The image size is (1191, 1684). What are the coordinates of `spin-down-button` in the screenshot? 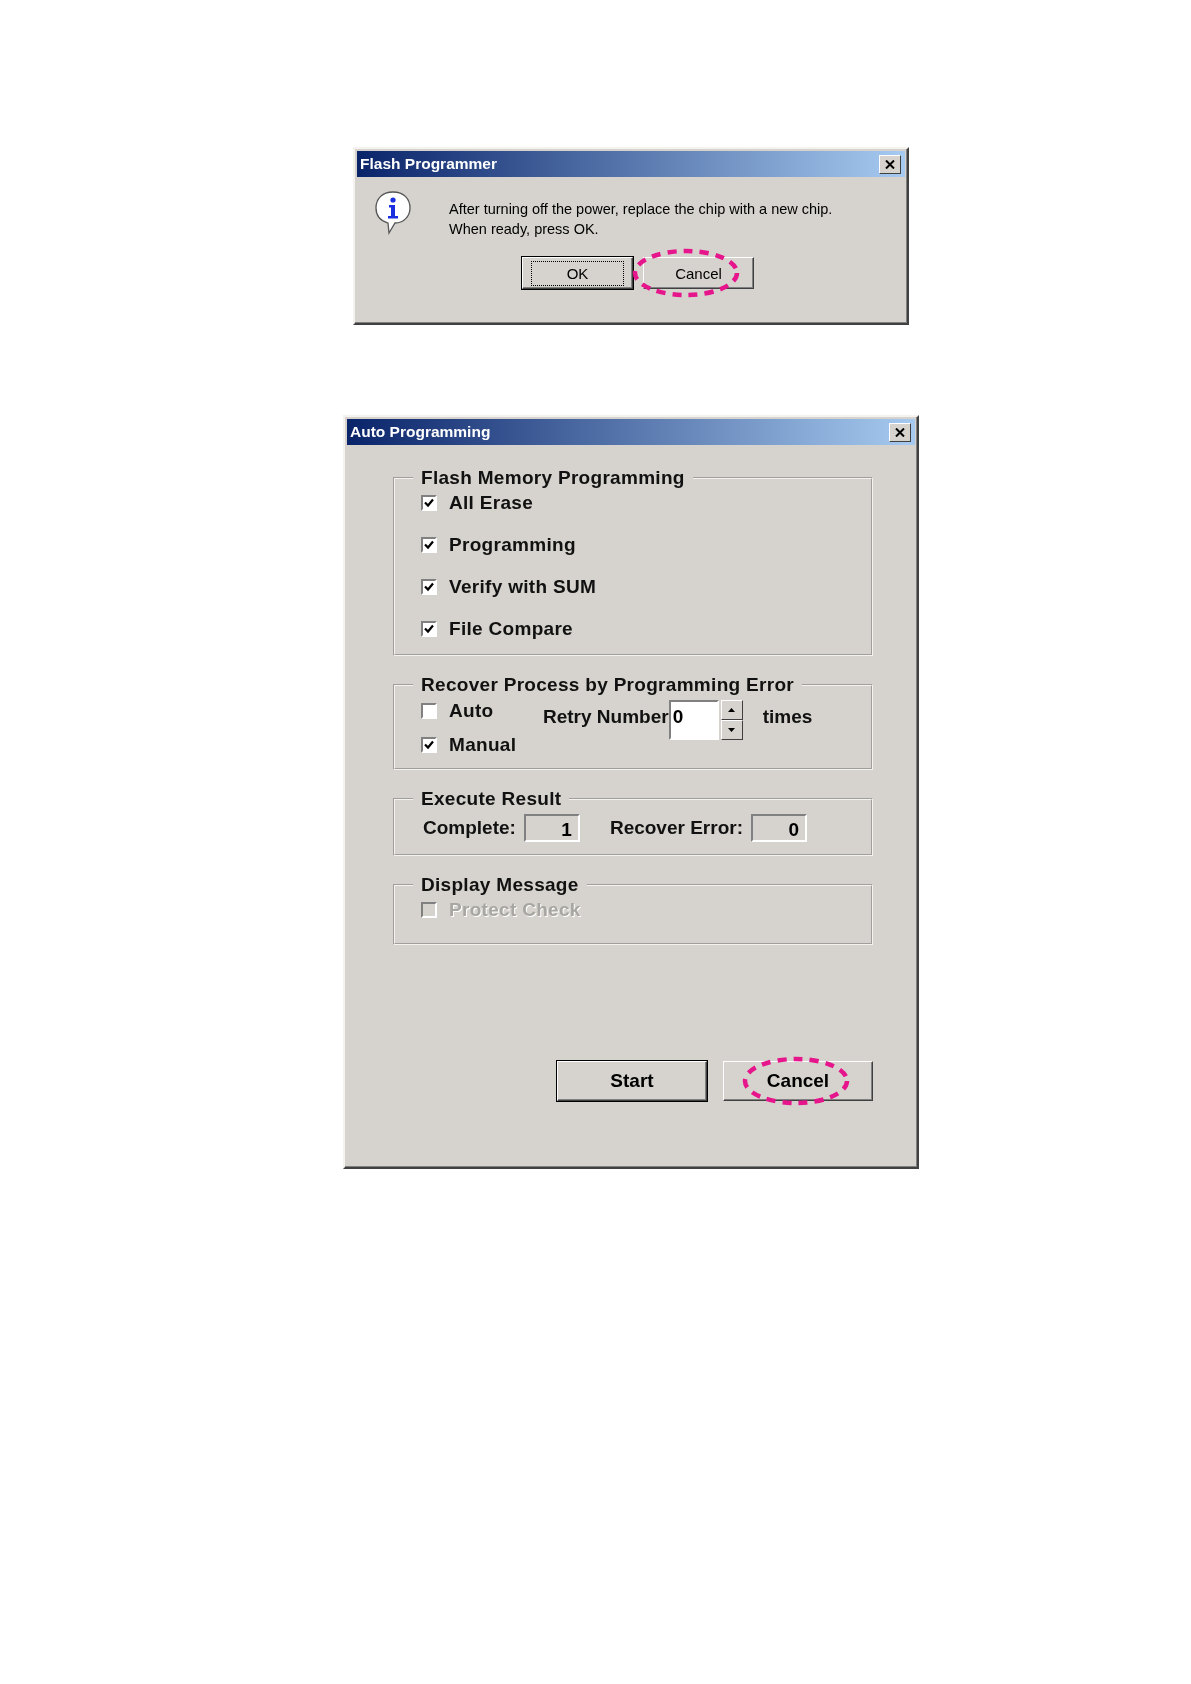 It's located at (731, 730).